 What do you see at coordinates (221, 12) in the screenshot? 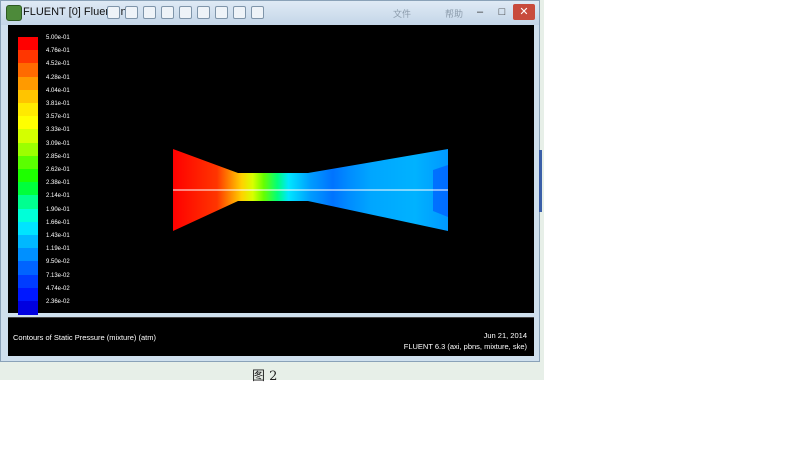
I see `view-icon` at bounding box center [221, 12].